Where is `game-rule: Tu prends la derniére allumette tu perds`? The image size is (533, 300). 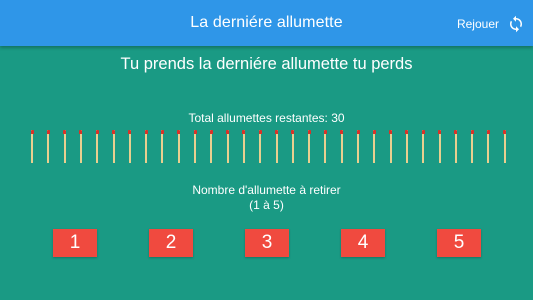 game-rule: Tu prends la derniére allumette tu perds is located at coordinates (266, 64).